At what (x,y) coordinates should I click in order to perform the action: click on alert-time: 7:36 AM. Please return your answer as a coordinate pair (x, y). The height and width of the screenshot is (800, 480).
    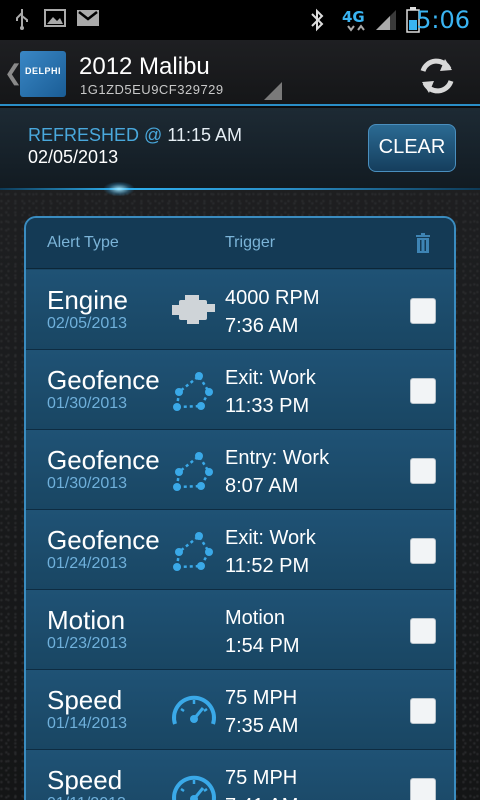
    Looking at the image, I should click on (262, 326).